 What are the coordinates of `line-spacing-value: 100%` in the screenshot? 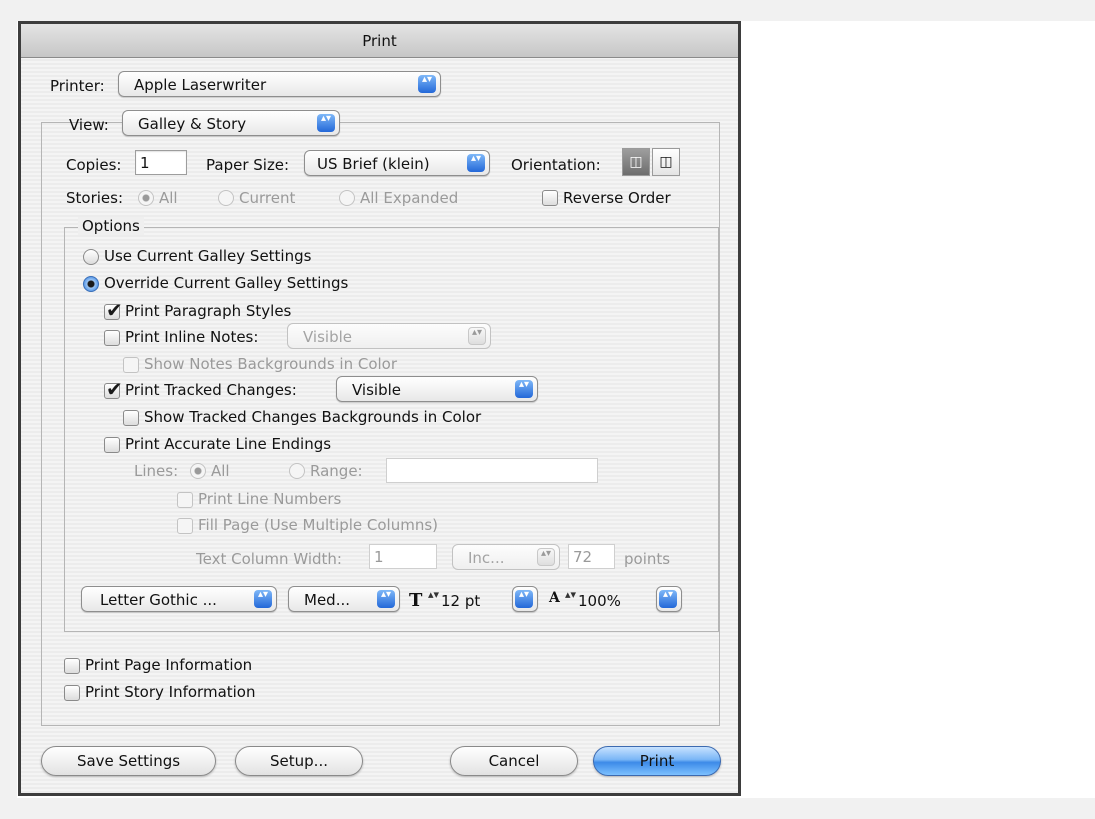 It's located at (599, 601).